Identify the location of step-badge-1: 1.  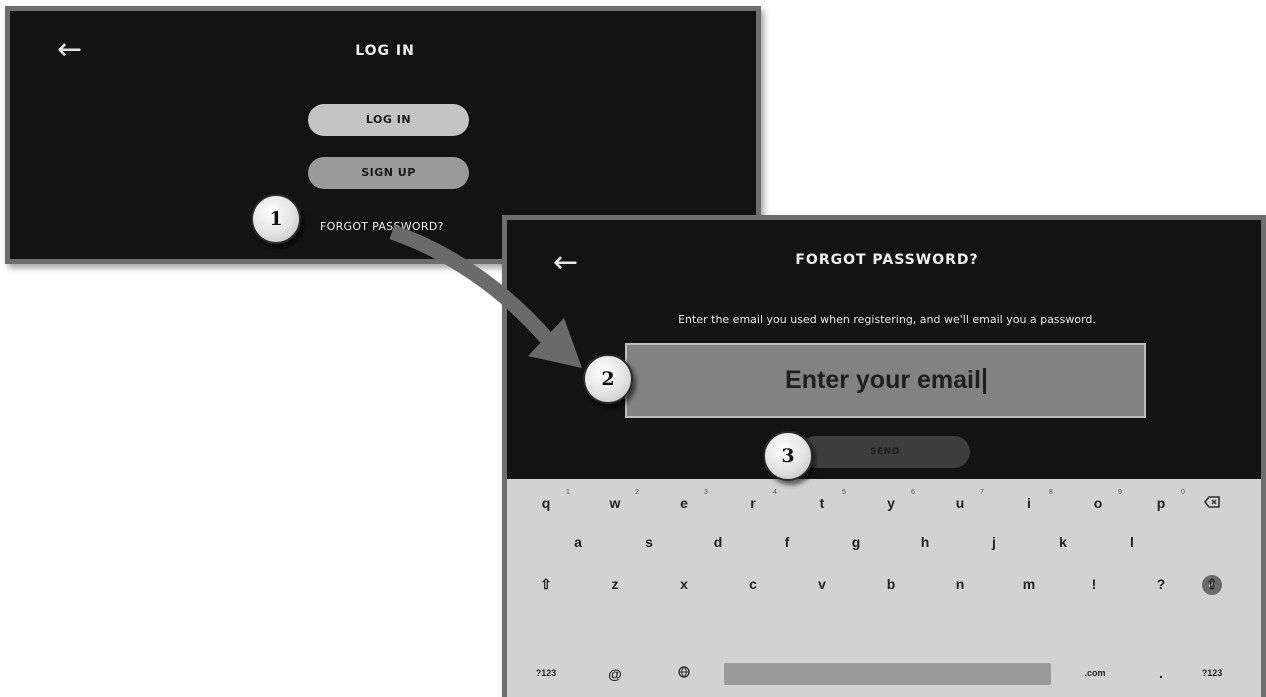
(276, 219).